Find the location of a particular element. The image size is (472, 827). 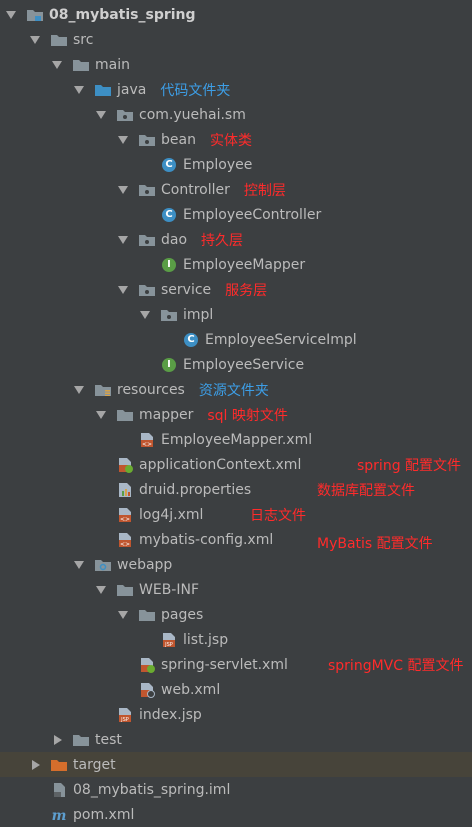

tree-row-mapper: mapper sql 映射文件 is located at coordinates (236, 414).